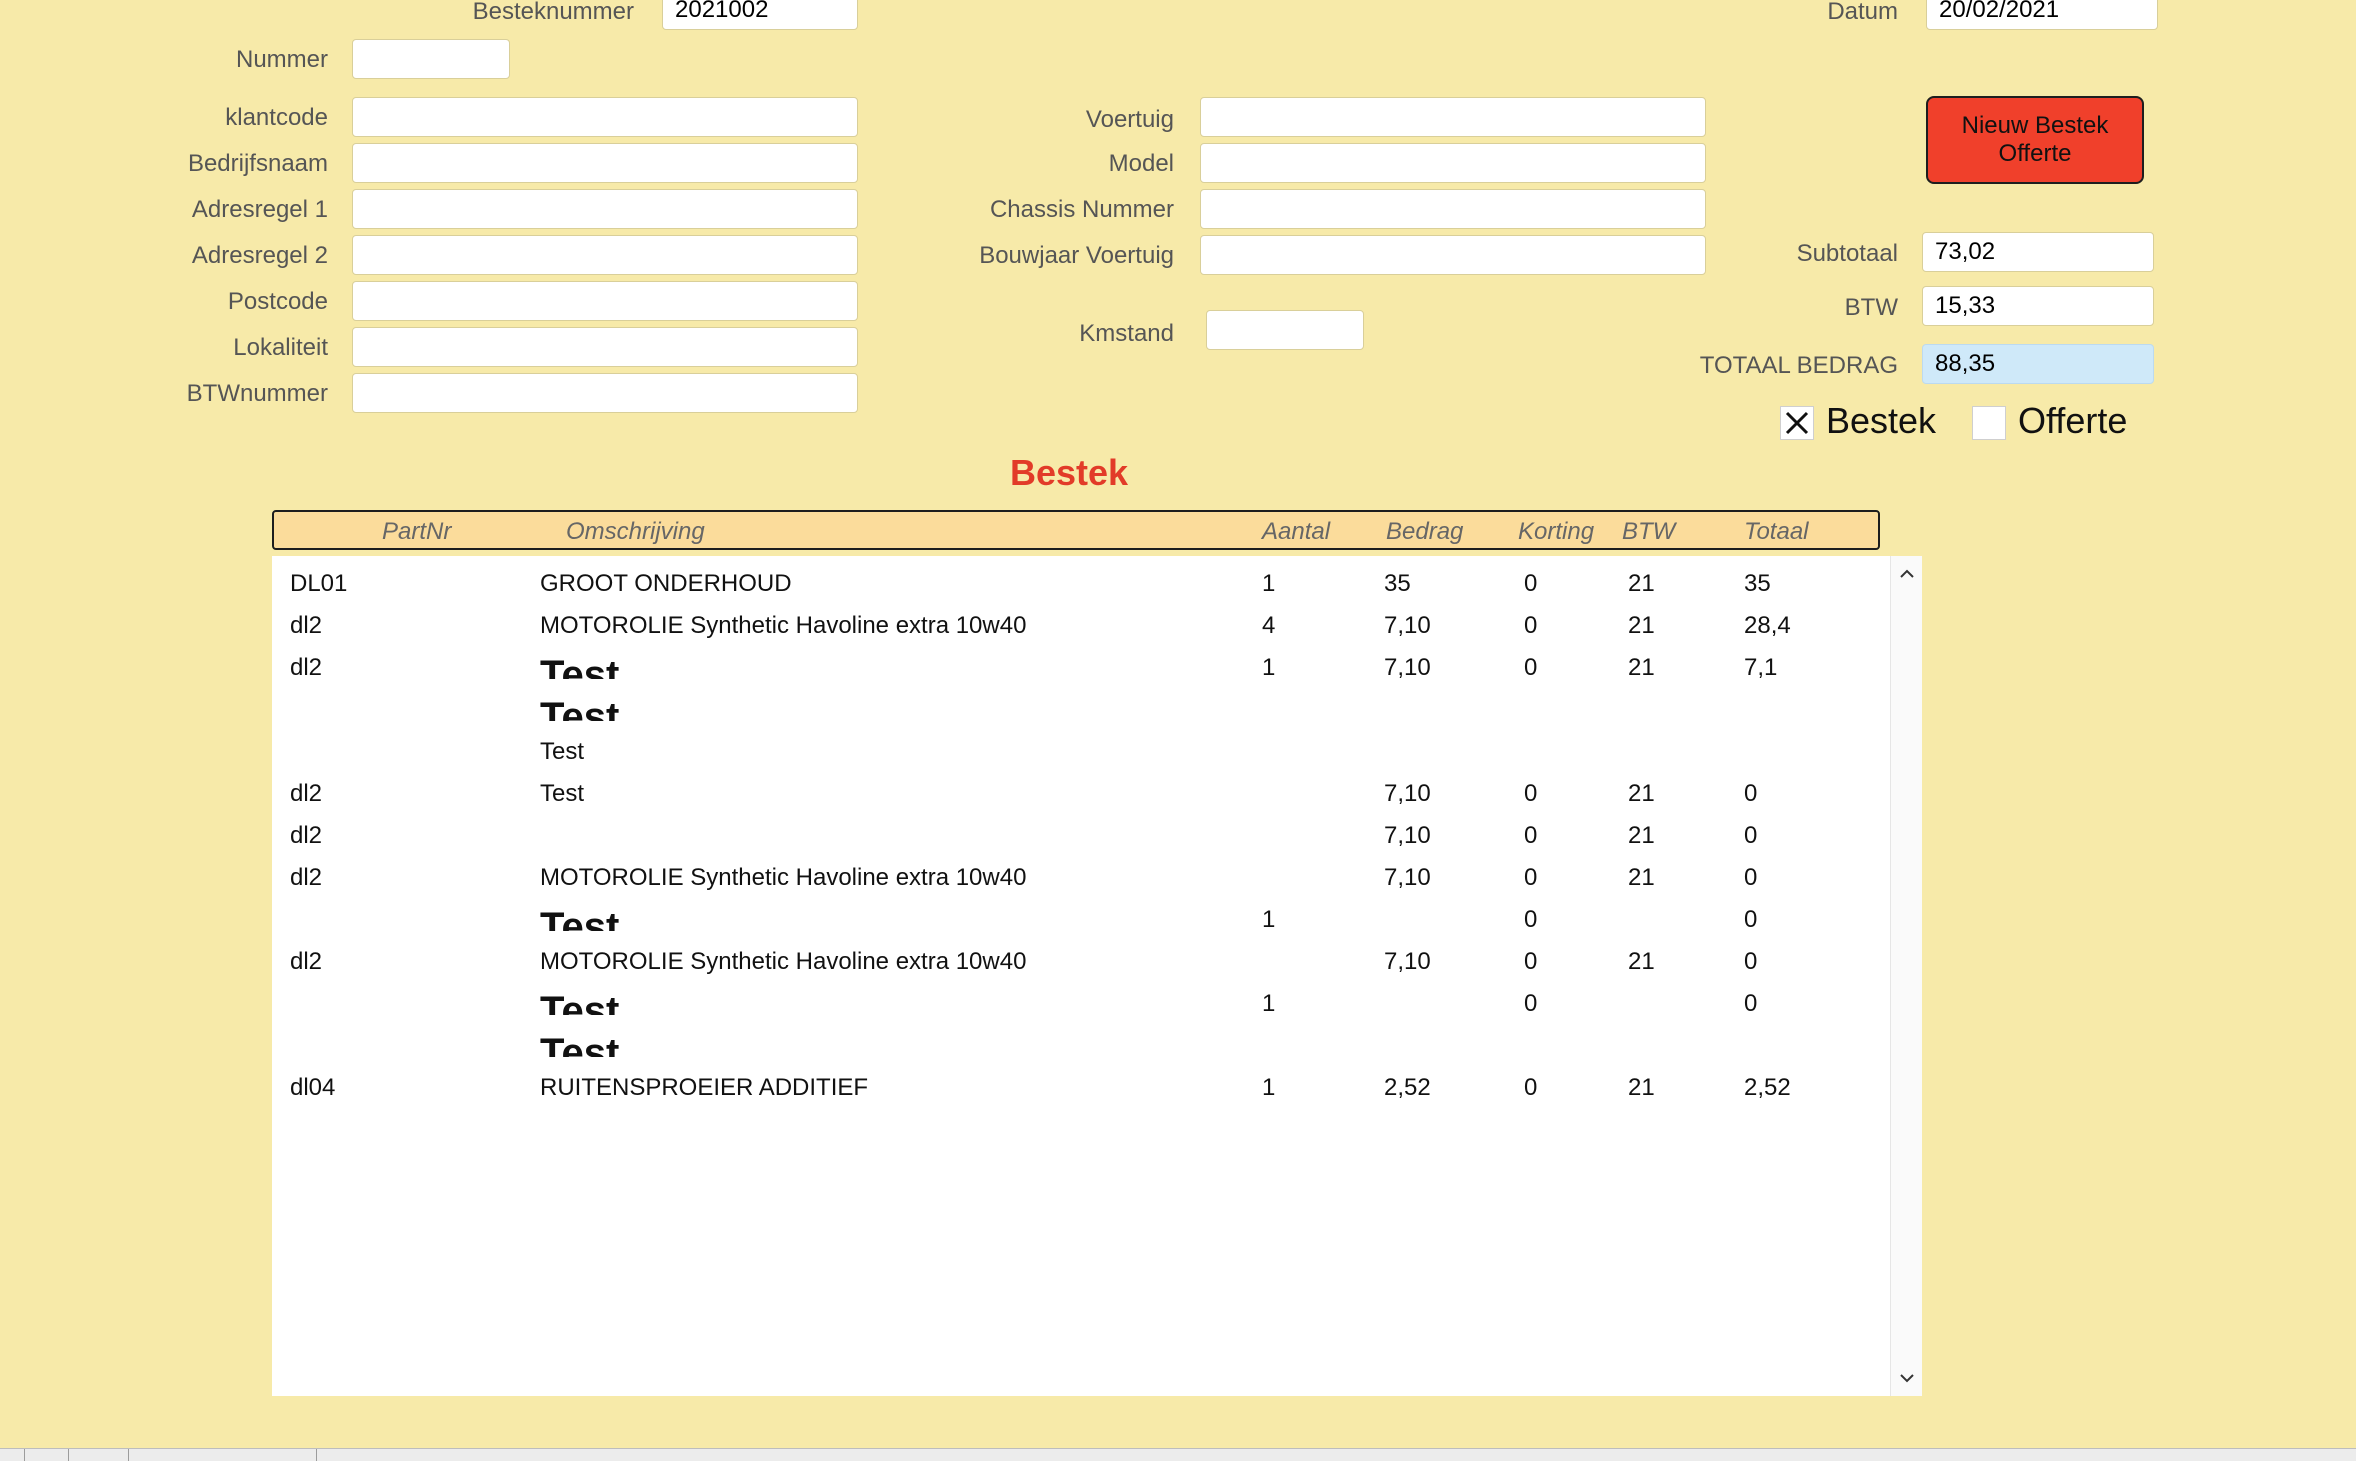 This screenshot has height=1461, width=2356. What do you see at coordinates (605, 255) in the screenshot?
I see `adresregel2-field` at bounding box center [605, 255].